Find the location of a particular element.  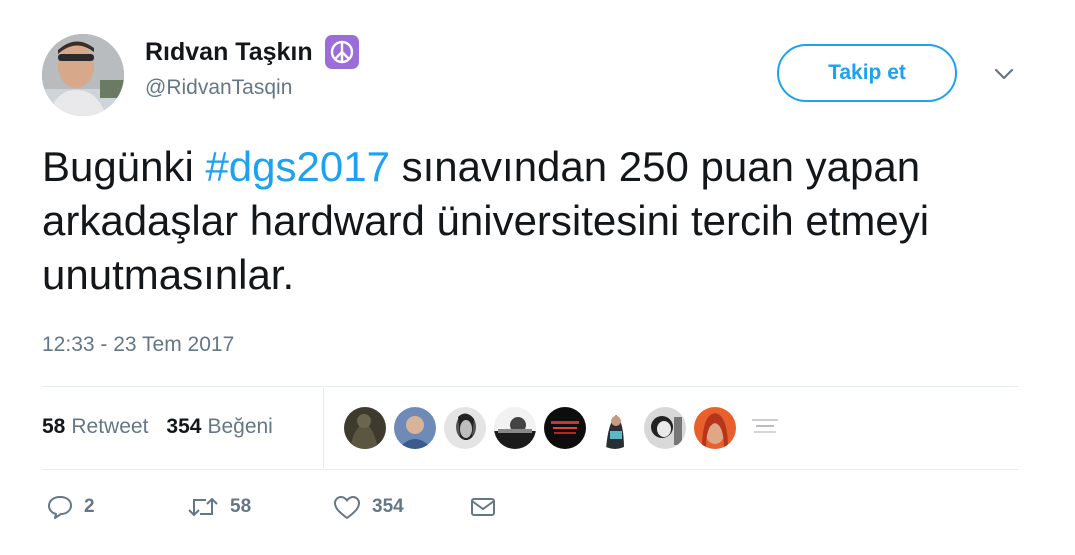

tweet-stats: 58 Retweet 354 Beğeni is located at coordinates (166, 427).